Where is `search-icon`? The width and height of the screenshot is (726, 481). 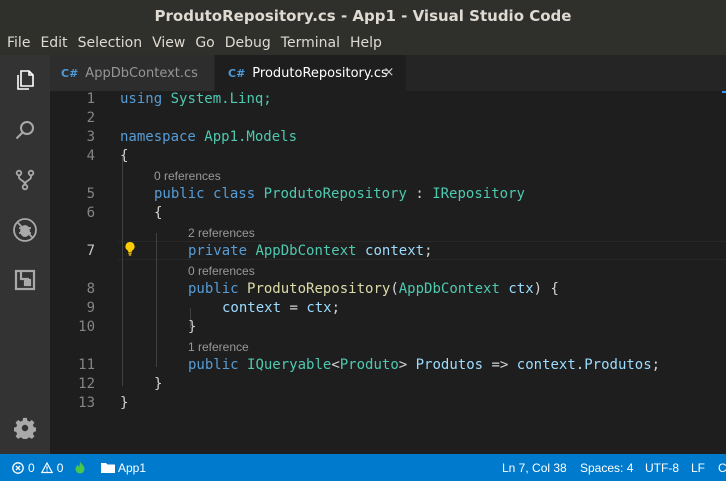 search-icon is located at coordinates (25, 130).